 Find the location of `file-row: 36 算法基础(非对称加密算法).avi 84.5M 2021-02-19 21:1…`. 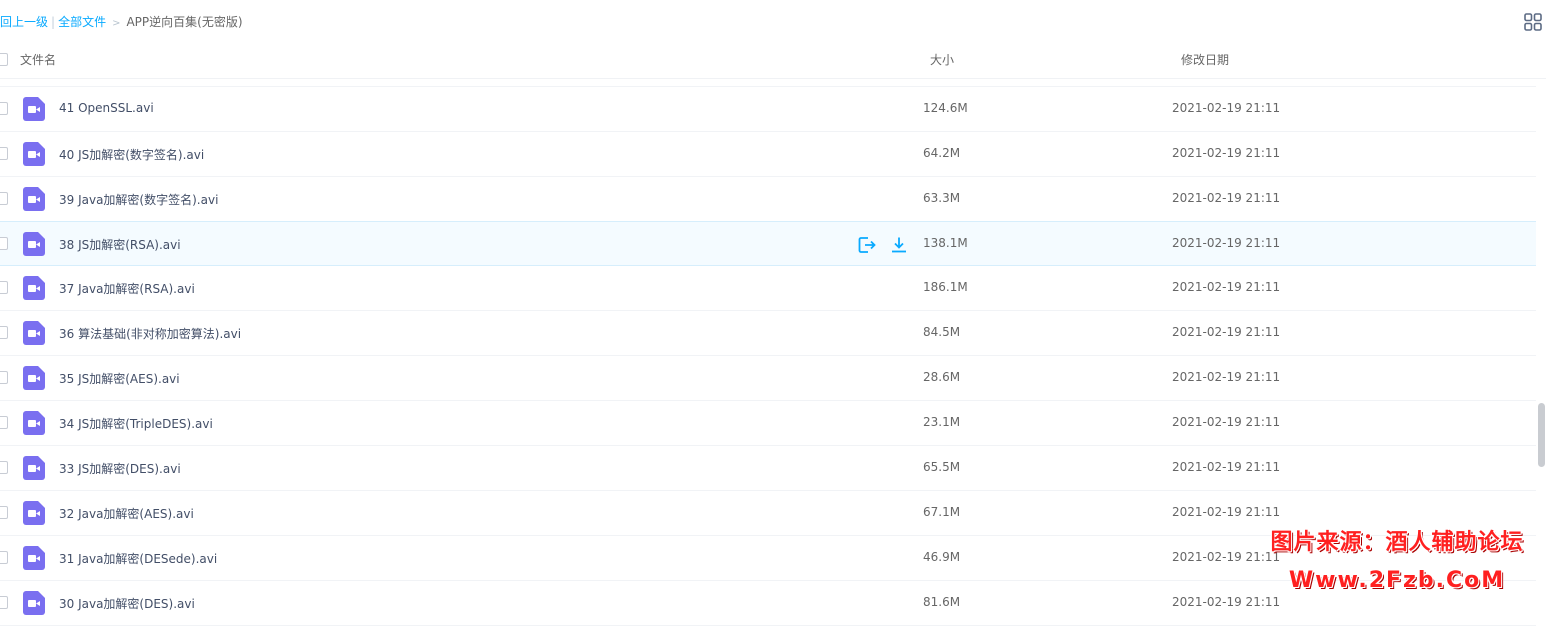

file-row: 36 算法基础(非对称加密算法).avi 84.5M 2021-02-19 21:1… is located at coordinates (768, 333).